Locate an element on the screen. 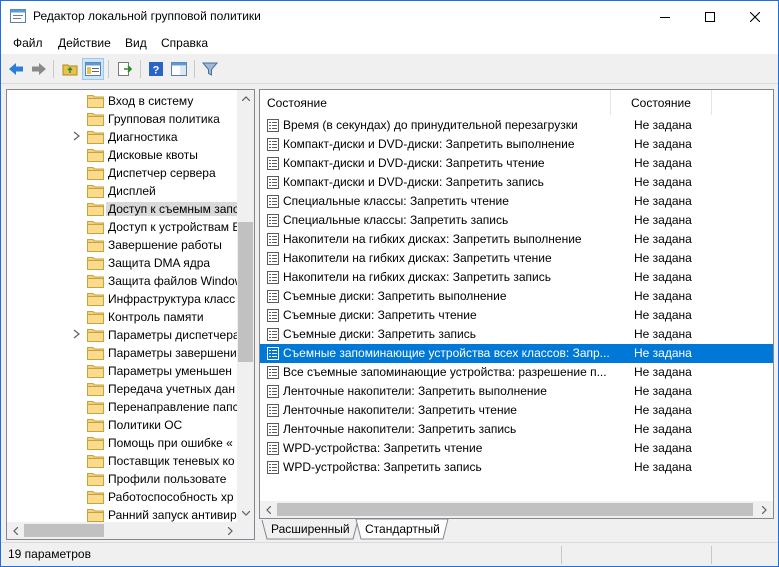  tree-item-label: Работоспособность хр is located at coordinates (171, 497).